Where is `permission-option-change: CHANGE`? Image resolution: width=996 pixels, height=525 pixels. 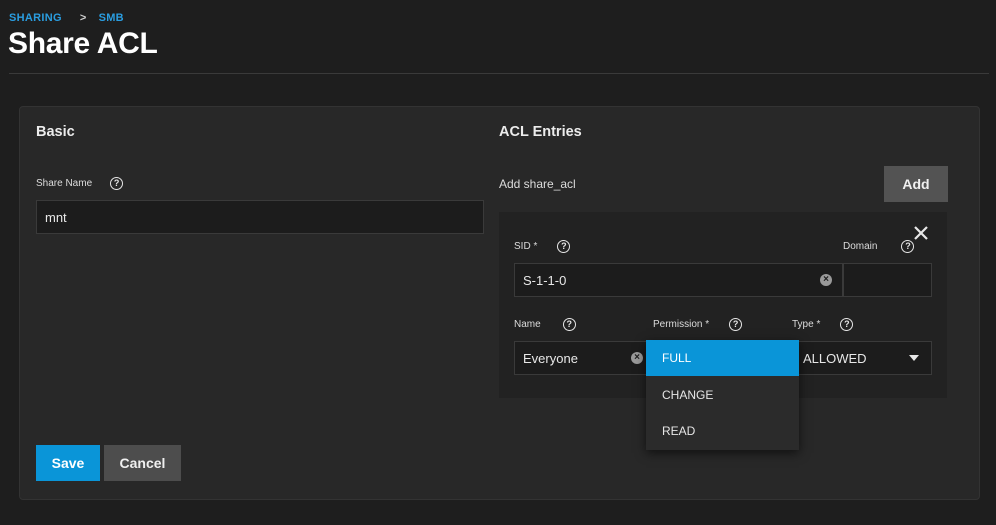
permission-option-change: CHANGE is located at coordinates (722, 395).